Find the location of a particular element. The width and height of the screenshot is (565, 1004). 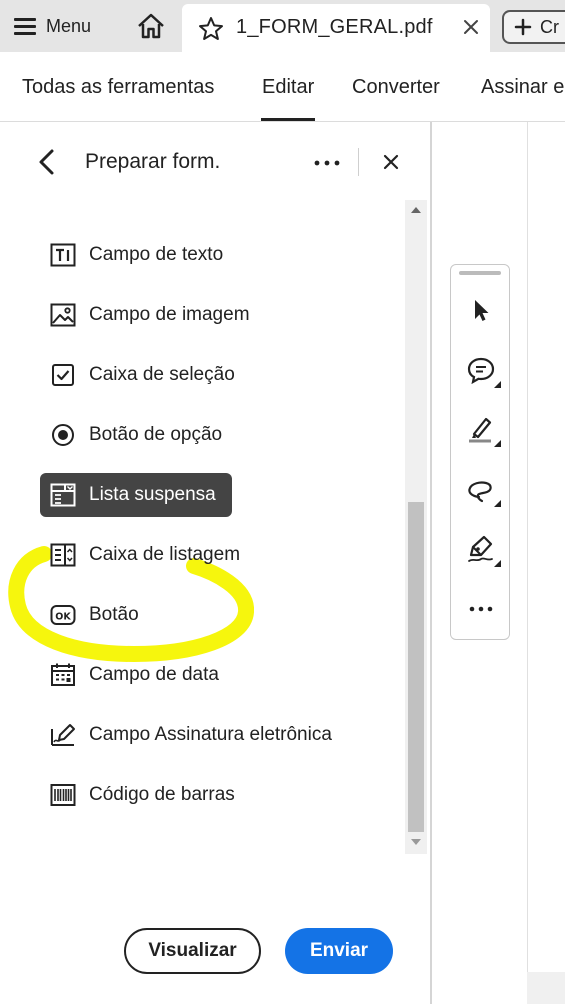

more-tools-button is located at coordinates (481, 609).